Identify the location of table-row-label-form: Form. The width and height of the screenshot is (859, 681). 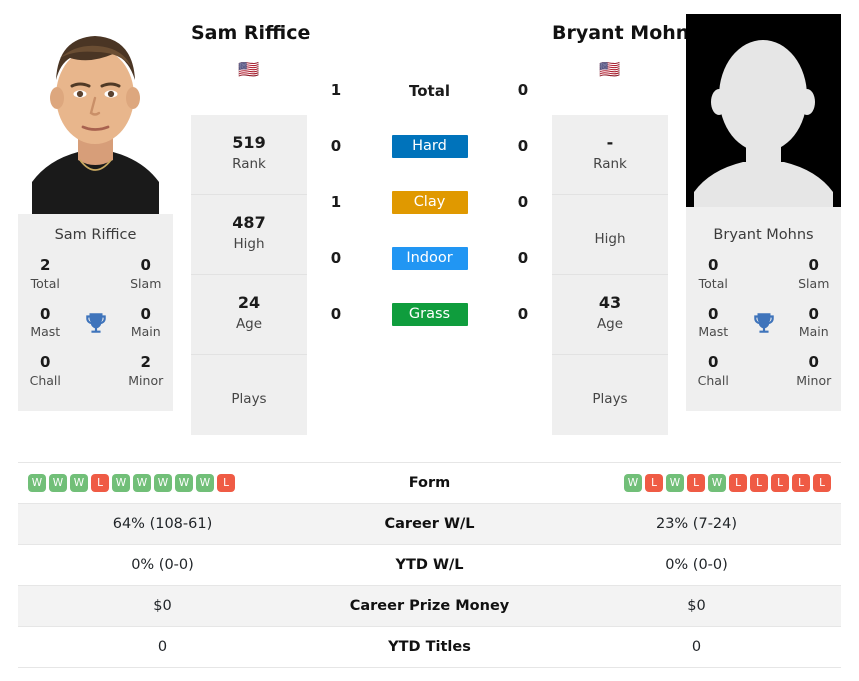
(429, 483).